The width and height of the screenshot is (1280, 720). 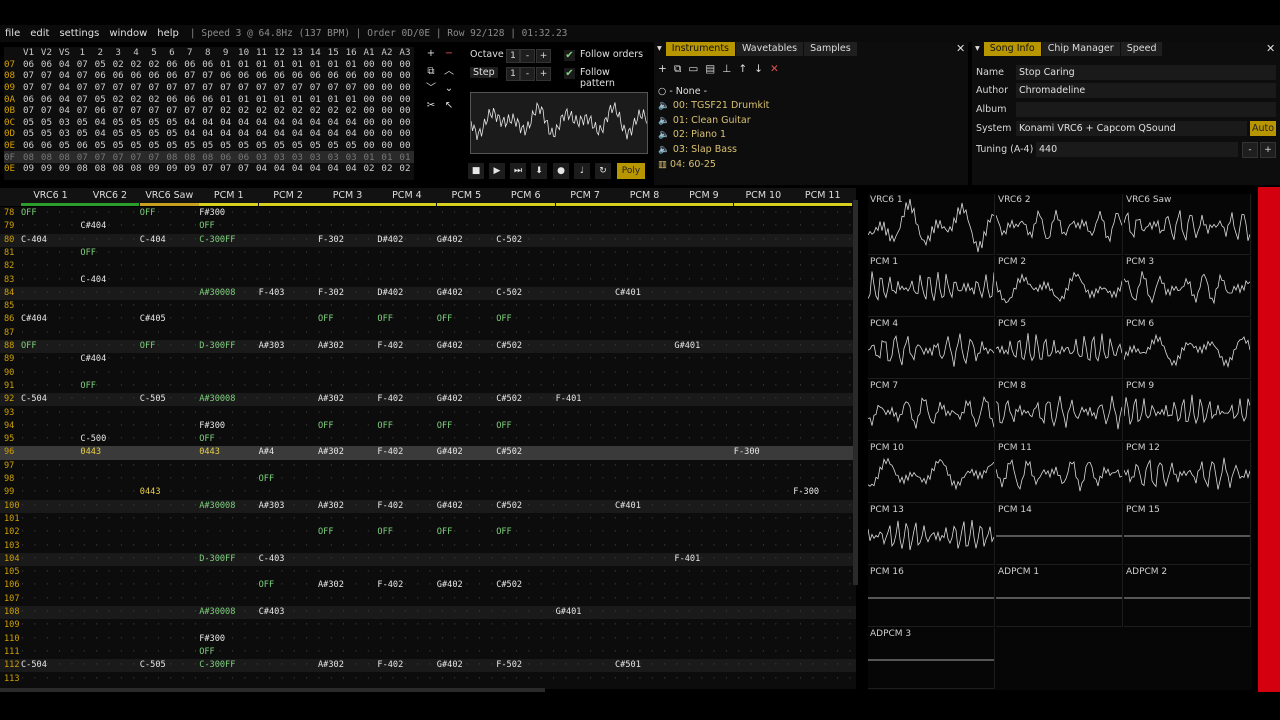 I want to click on instrument-04: ▥ 04: 60-25, so click(x=687, y=165).